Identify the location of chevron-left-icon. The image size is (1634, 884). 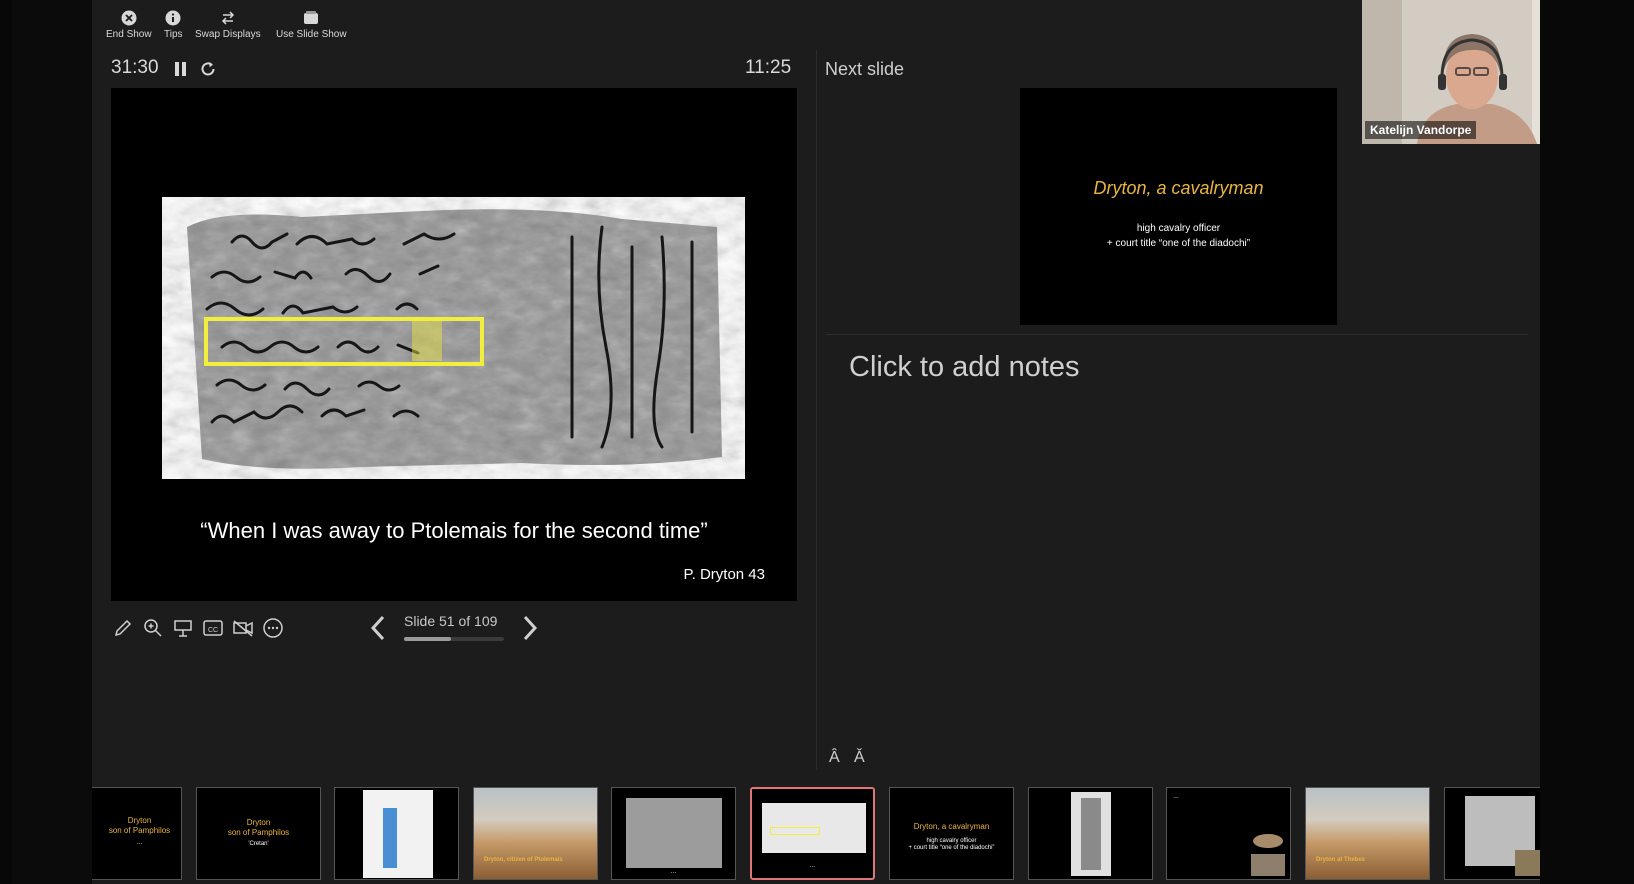
(377, 628).